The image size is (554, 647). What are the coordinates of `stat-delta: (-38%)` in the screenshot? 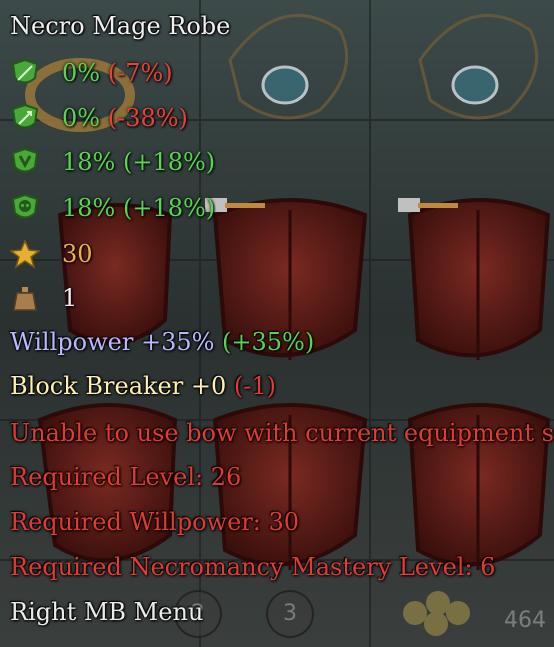 It's located at (147, 118).